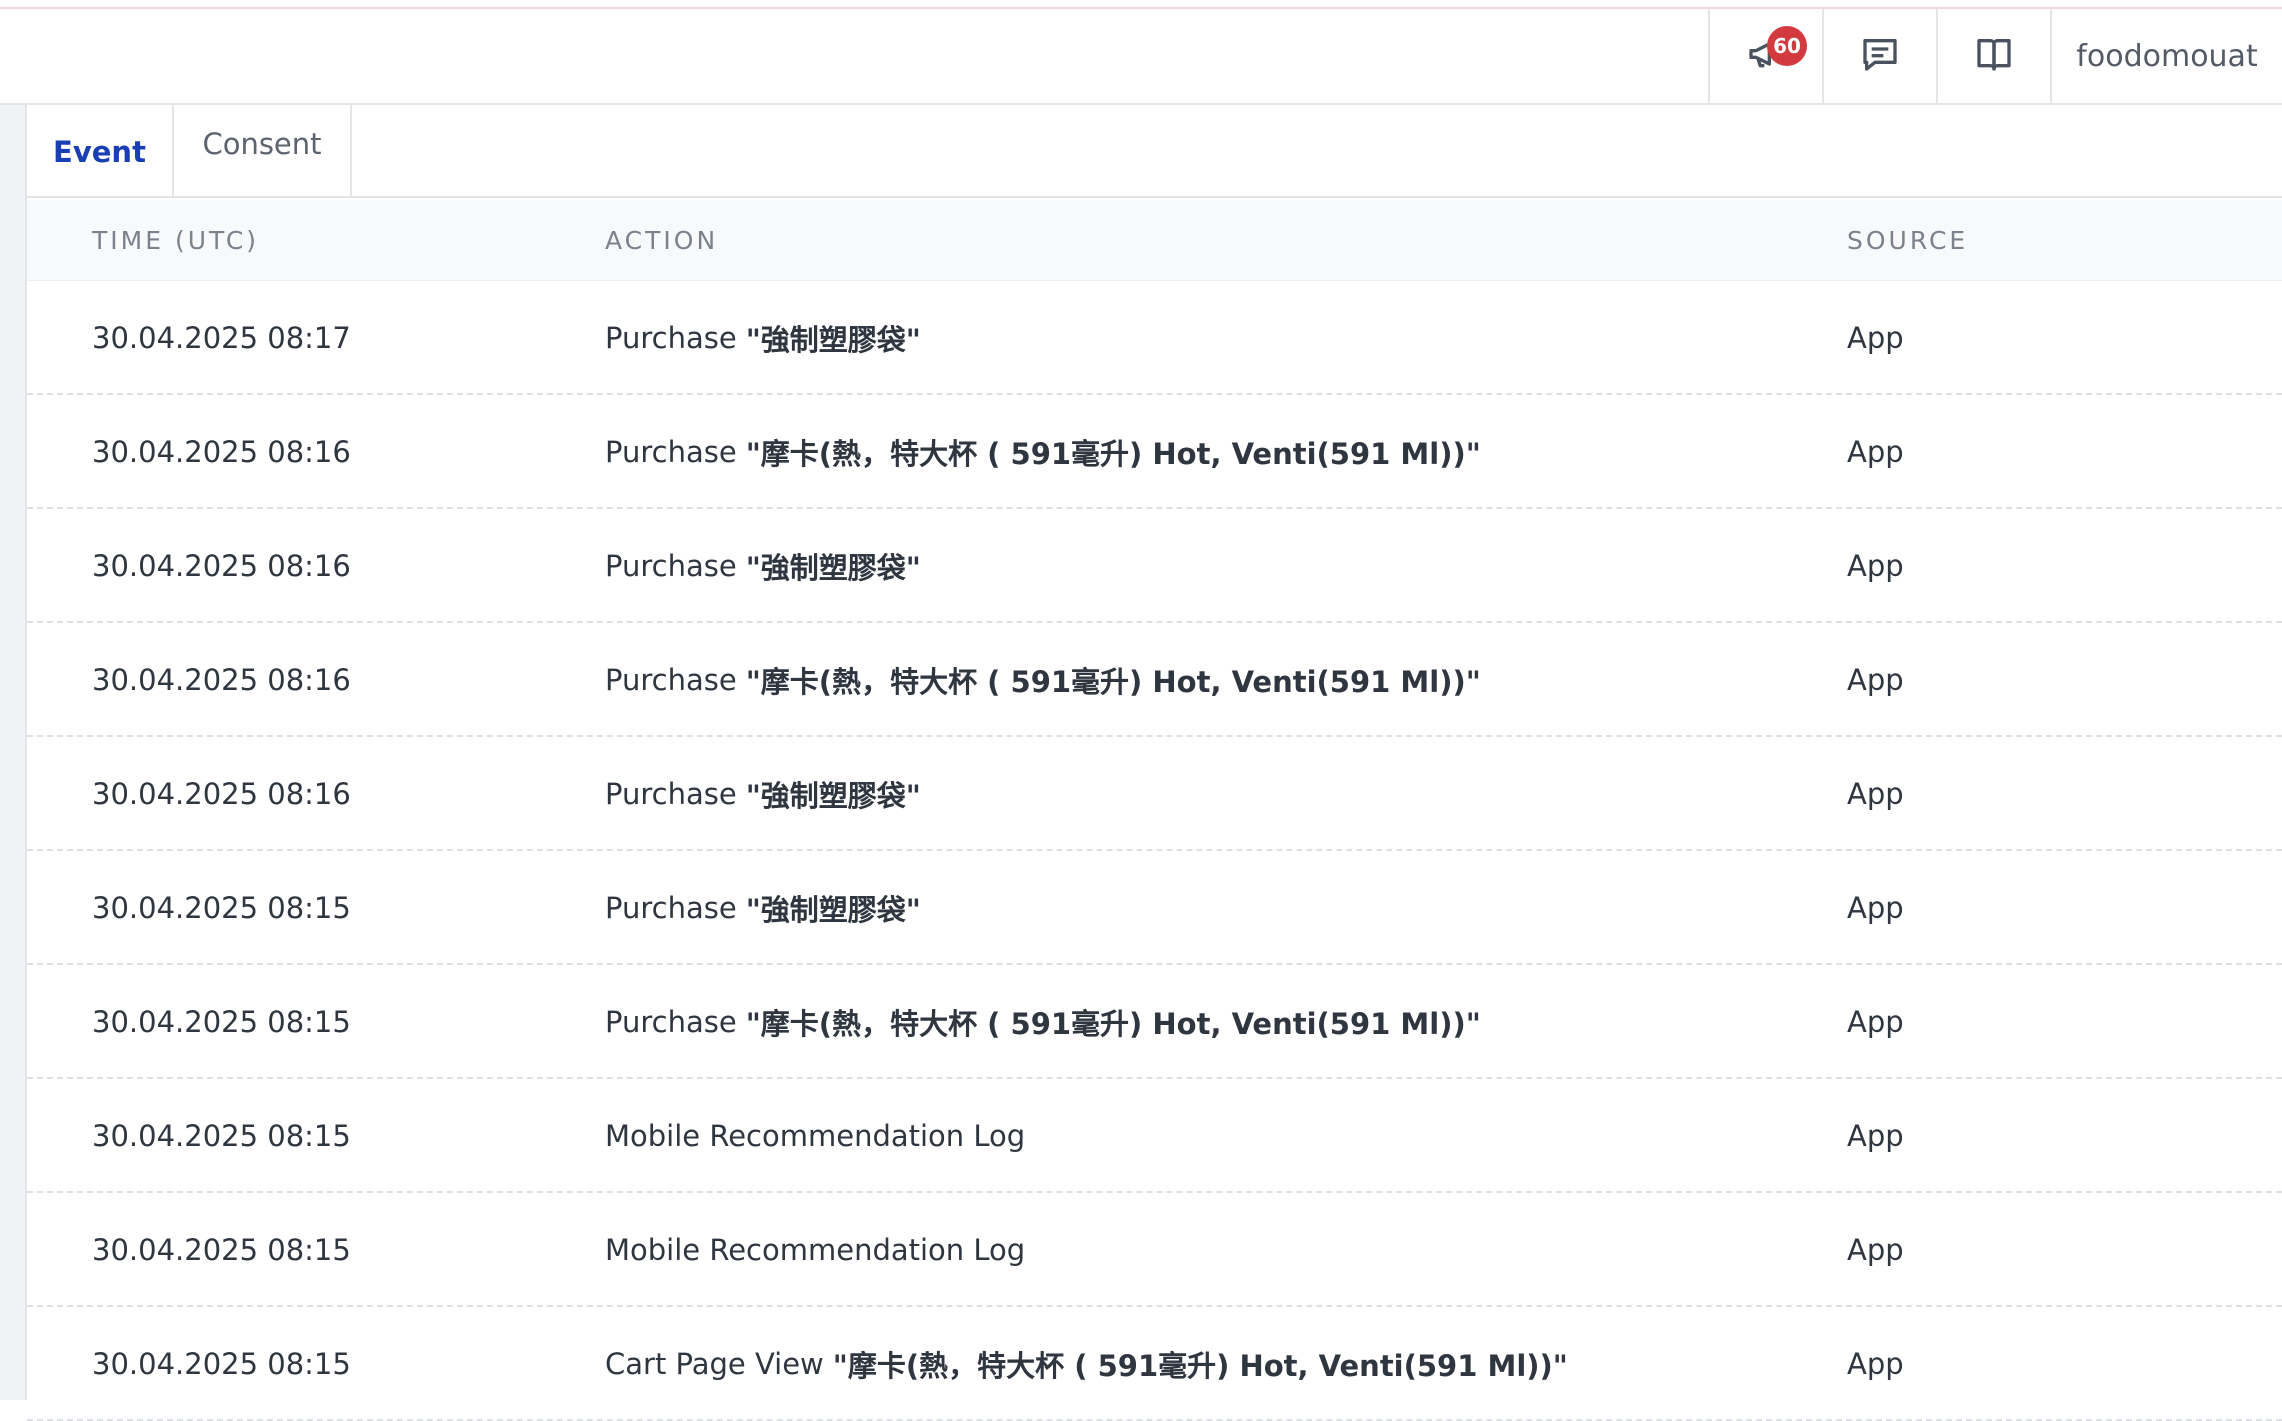  I want to click on action-type: Cart Page View, so click(714, 1364).